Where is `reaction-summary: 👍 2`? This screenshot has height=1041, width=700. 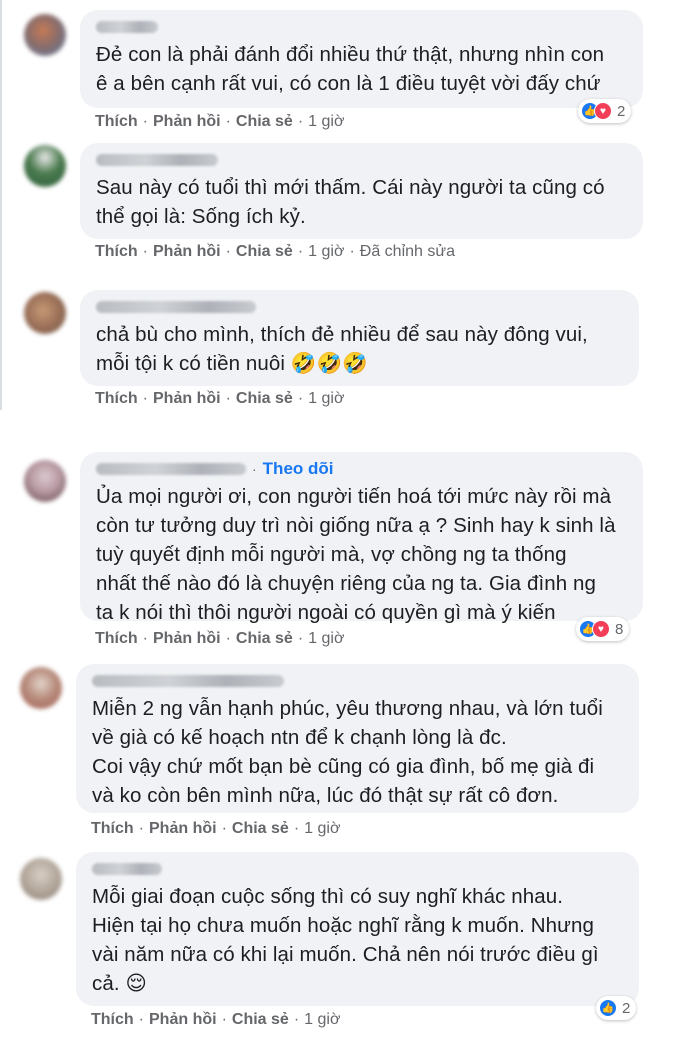
reaction-summary: 👍 2 is located at coordinates (616, 1008).